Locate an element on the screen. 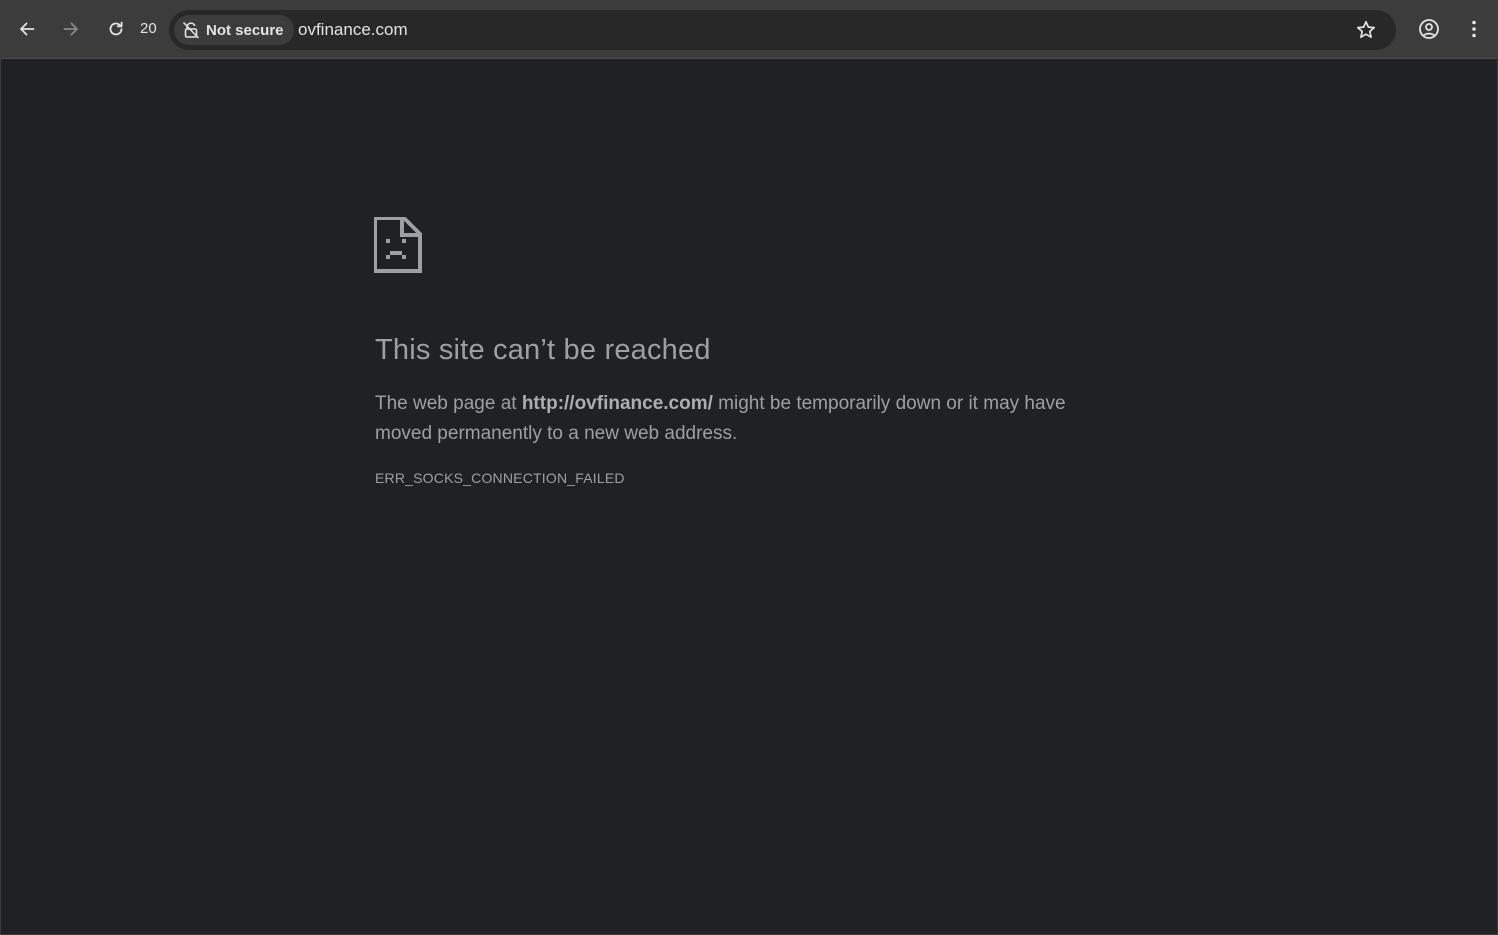  url-text: ovfinance.com is located at coordinates (353, 30).